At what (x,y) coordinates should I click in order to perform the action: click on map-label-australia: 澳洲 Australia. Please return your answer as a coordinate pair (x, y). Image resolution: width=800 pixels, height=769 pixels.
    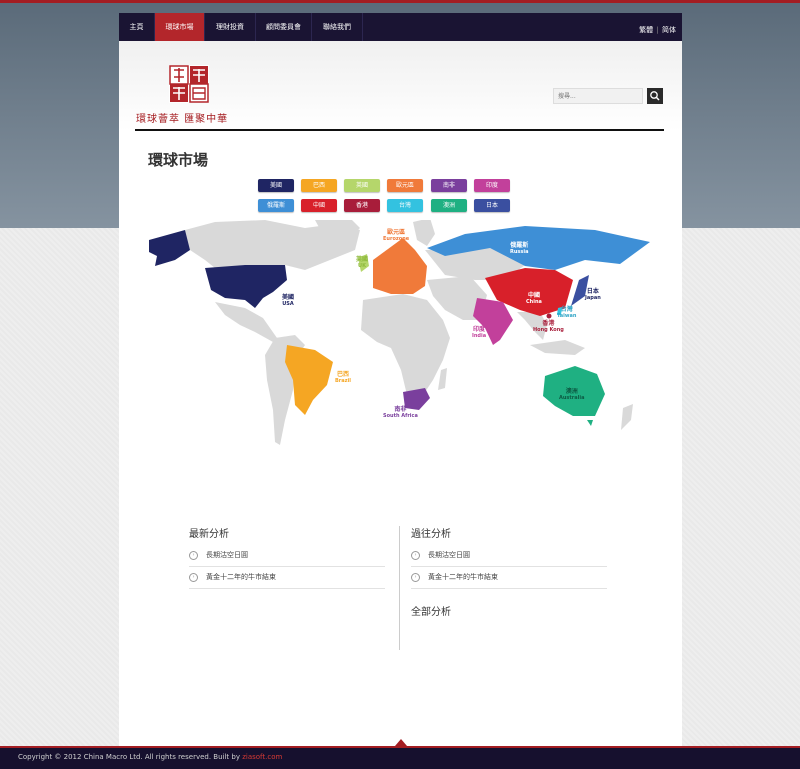
    Looking at the image, I should click on (572, 394).